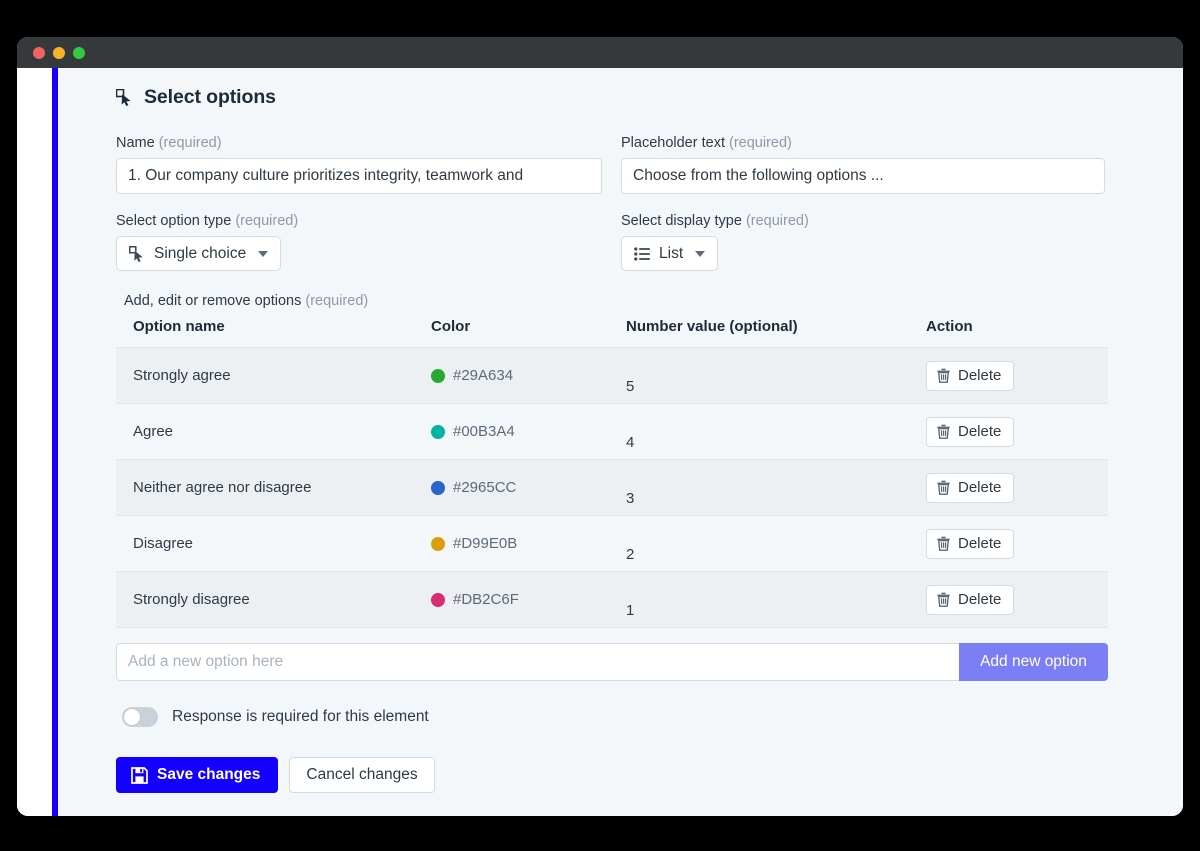 The image size is (1200, 851). What do you see at coordinates (642, 254) in the screenshot?
I see `list-icon` at bounding box center [642, 254].